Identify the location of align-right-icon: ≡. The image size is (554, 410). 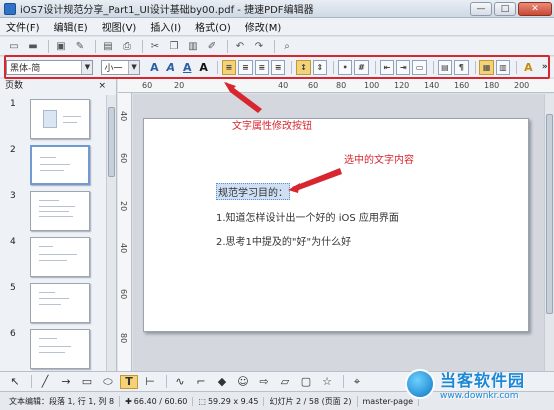
(261, 67).